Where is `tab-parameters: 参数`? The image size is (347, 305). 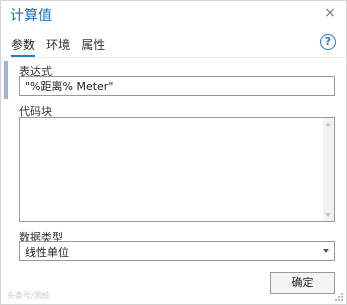
tab-parameters: 参数 is located at coordinates (23, 46).